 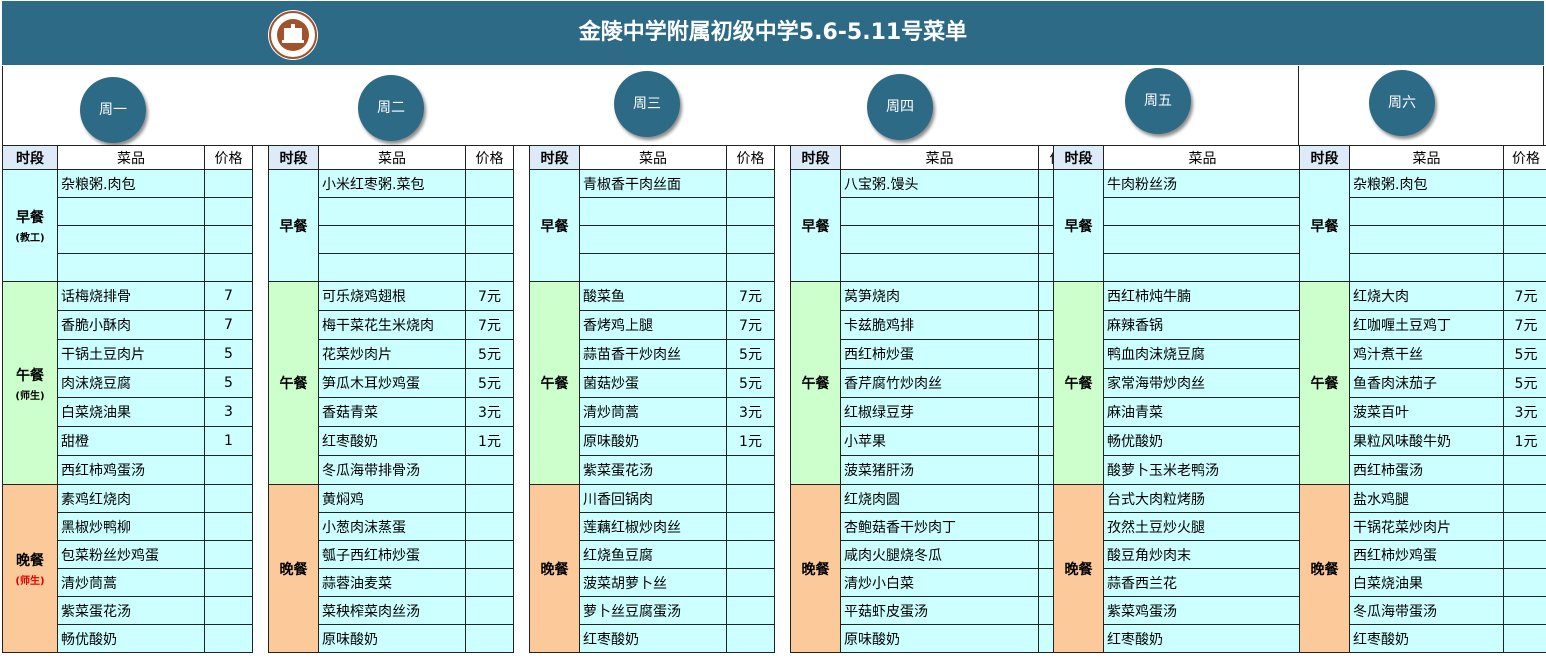 I want to click on dish-cell: 菌菇炒蛋, so click(x=653, y=383).